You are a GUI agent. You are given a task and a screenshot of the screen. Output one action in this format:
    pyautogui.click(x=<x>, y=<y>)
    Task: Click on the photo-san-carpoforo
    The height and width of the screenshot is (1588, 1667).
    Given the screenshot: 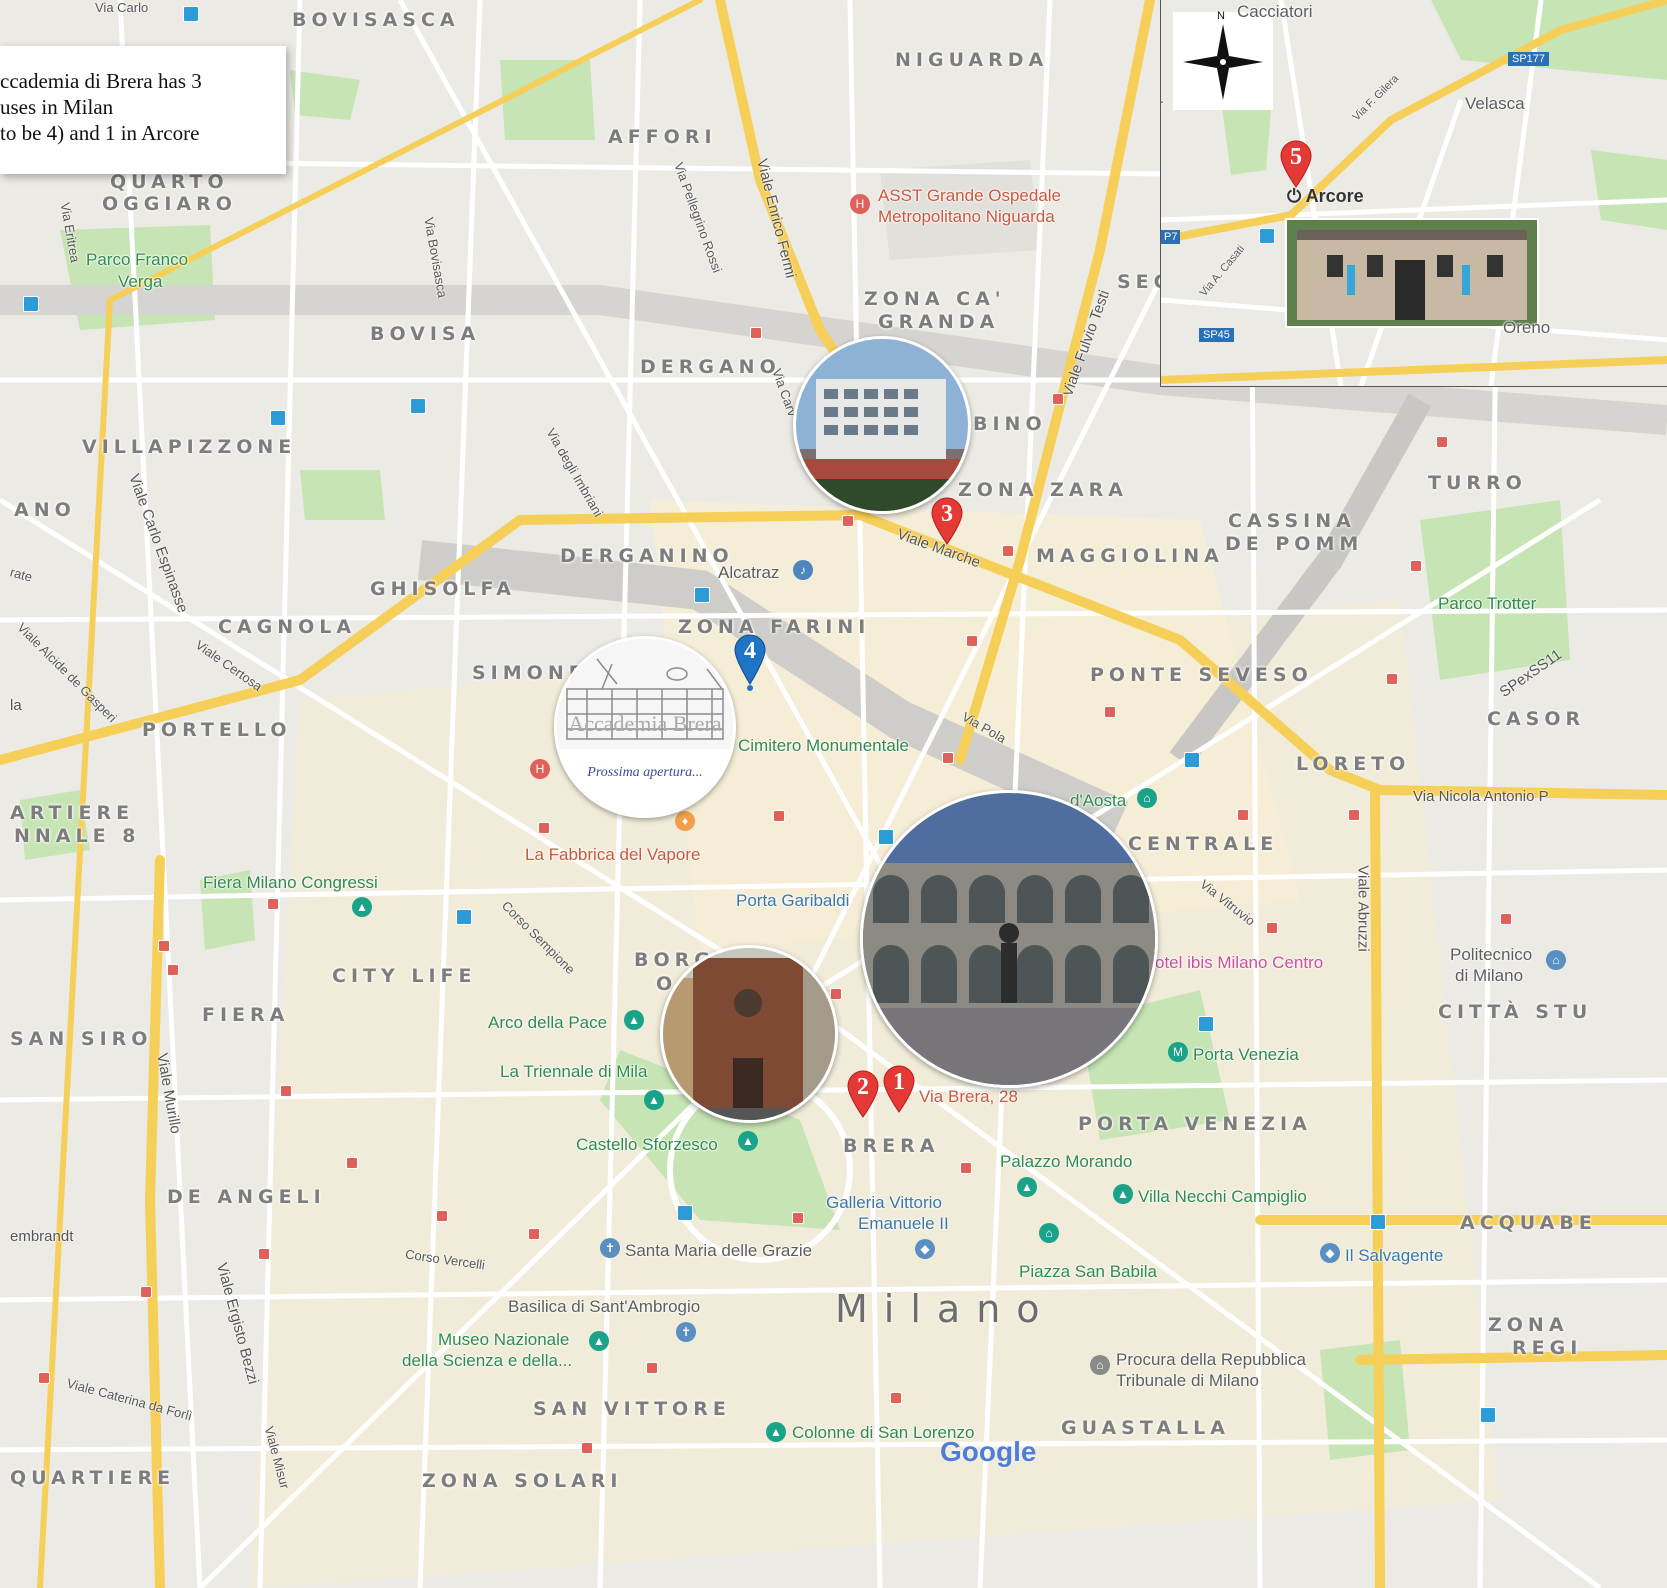 What is the action you would take?
    pyautogui.click(x=749, y=1034)
    